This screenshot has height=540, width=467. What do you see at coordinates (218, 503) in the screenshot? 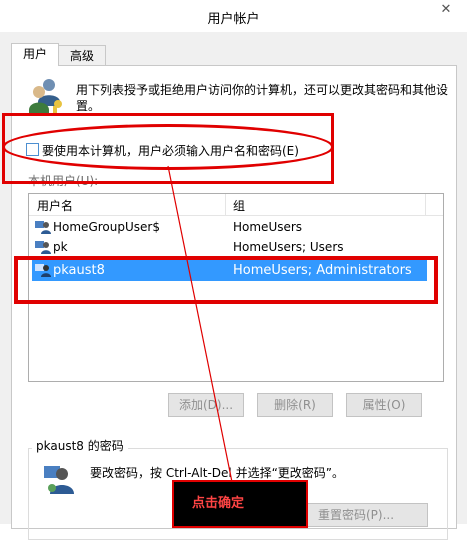
I see `annotation-callout-text: 点击确定` at bounding box center [218, 503].